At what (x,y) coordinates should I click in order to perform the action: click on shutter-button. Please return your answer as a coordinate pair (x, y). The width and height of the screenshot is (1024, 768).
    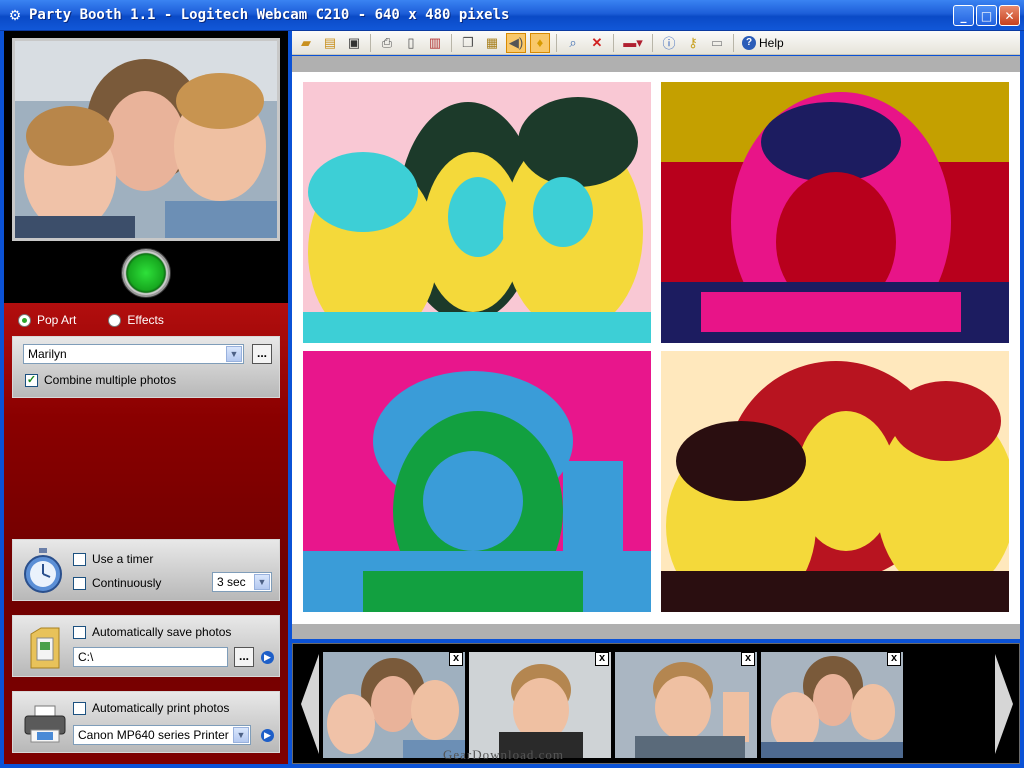
    Looking at the image, I should click on (146, 273).